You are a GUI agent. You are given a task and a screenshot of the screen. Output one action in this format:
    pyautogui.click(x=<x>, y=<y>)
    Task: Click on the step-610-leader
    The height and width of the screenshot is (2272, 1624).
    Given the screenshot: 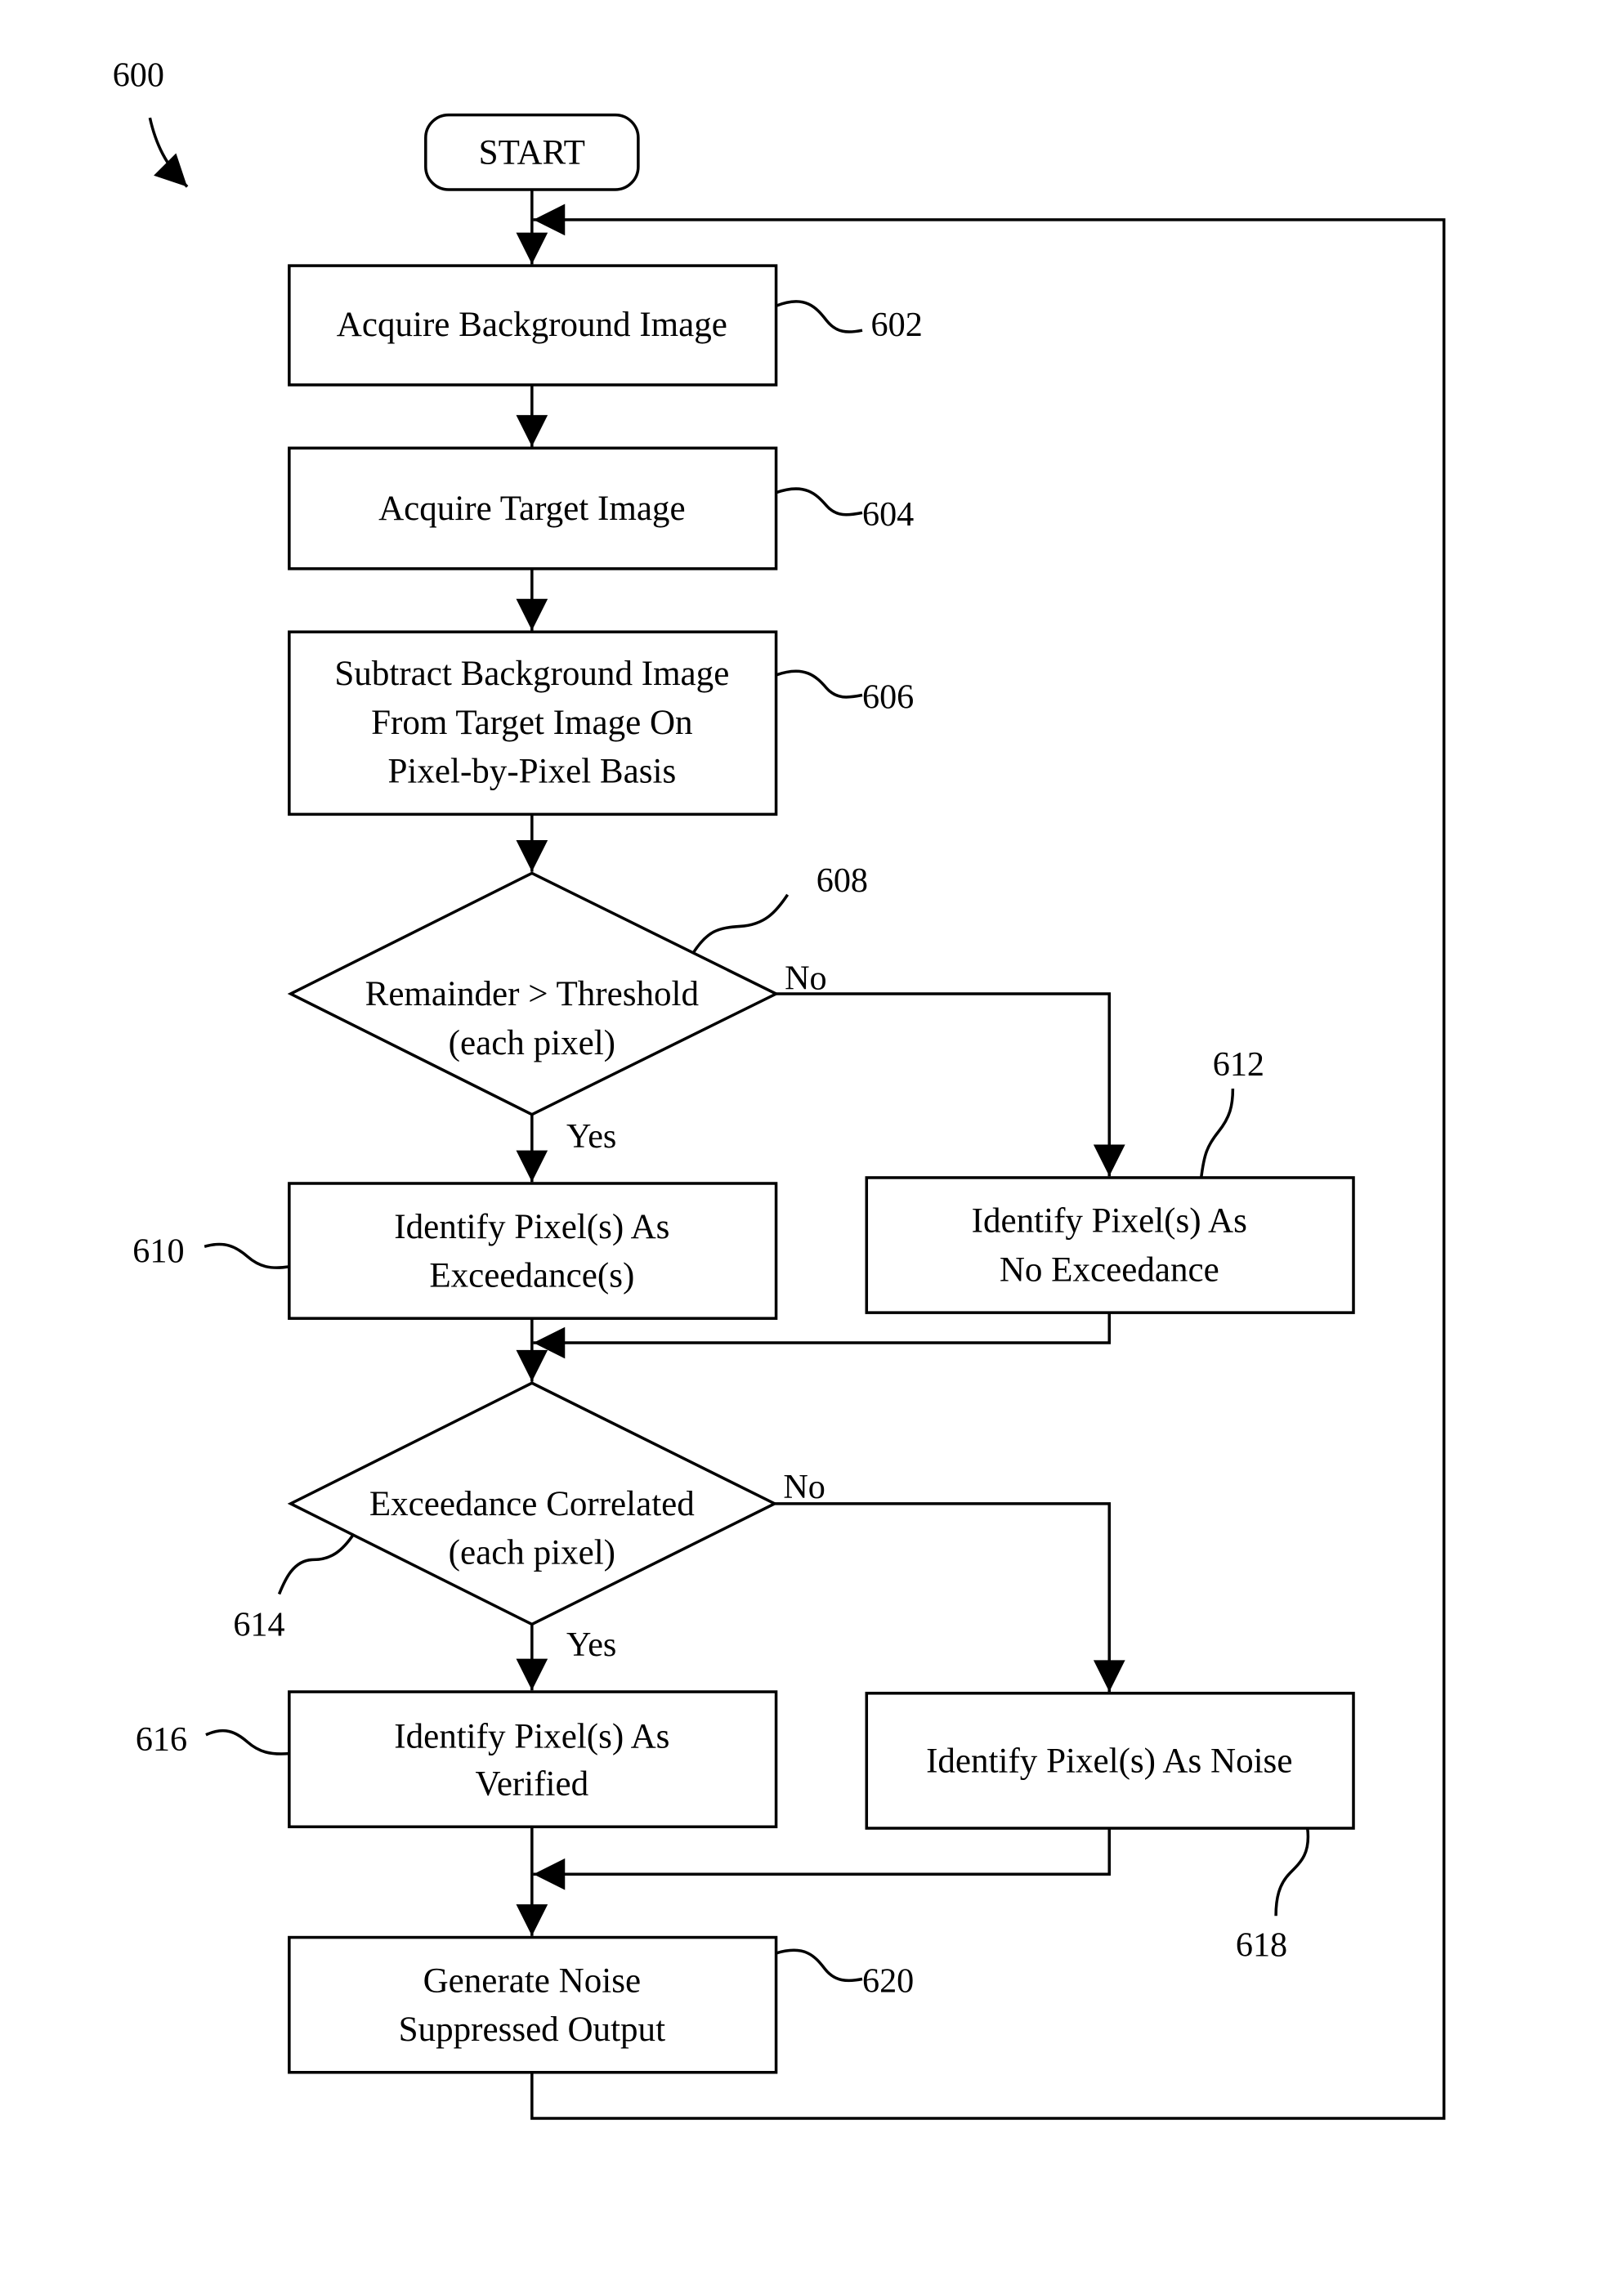 What is the action you would take?
    pyautogui.click(x=247, y=1256)
    